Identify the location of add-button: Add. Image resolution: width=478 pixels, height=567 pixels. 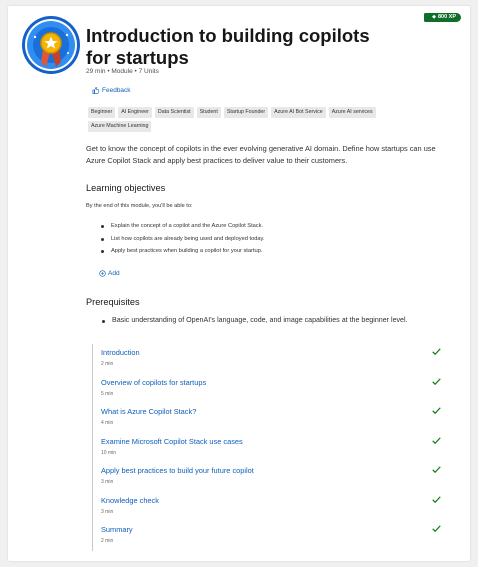
(109, 273).